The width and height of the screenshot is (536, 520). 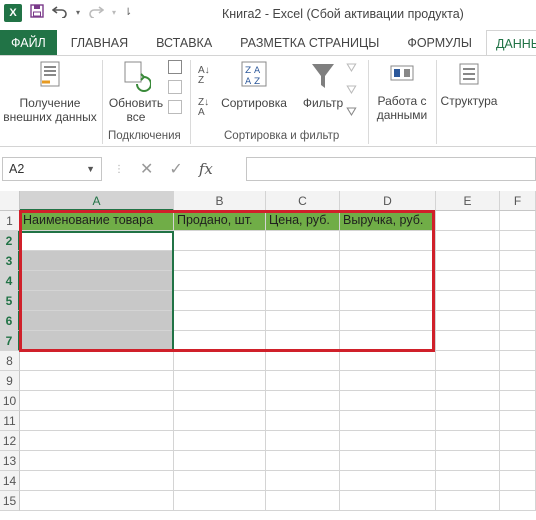 I want to click on tab-page-layout: РАЗМЕТКА СТРАНИЦЫ, so click(x=309, y=43).